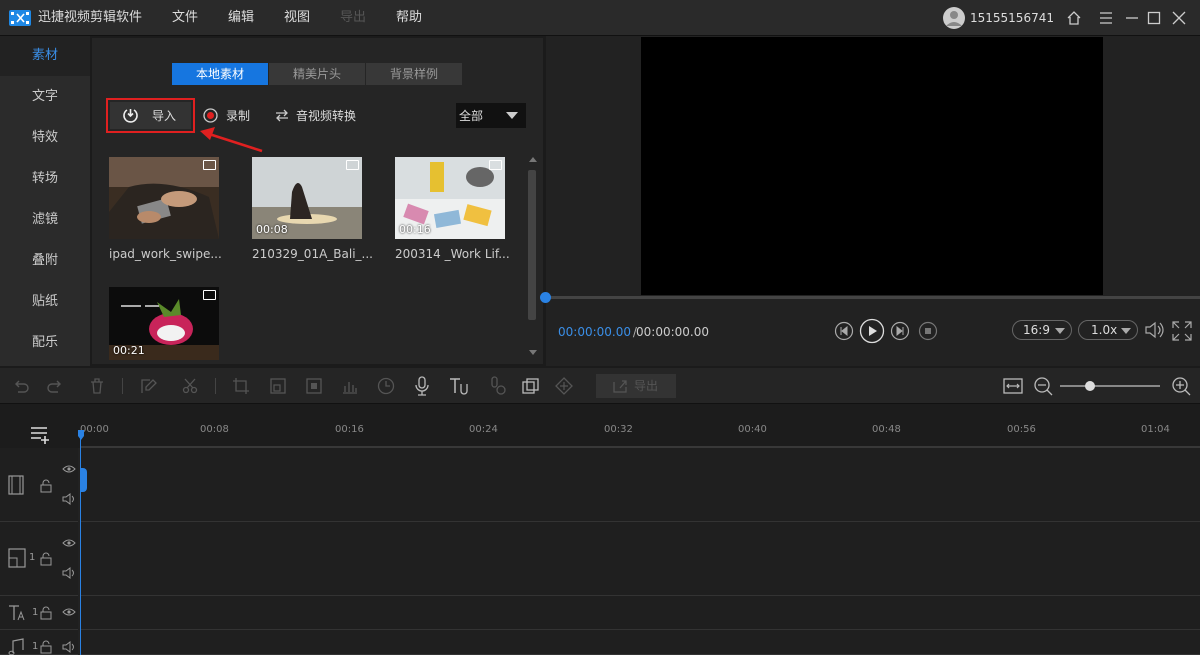 The image size is (1200, 655). I want to click on playhead-handle, so click(83, 480).